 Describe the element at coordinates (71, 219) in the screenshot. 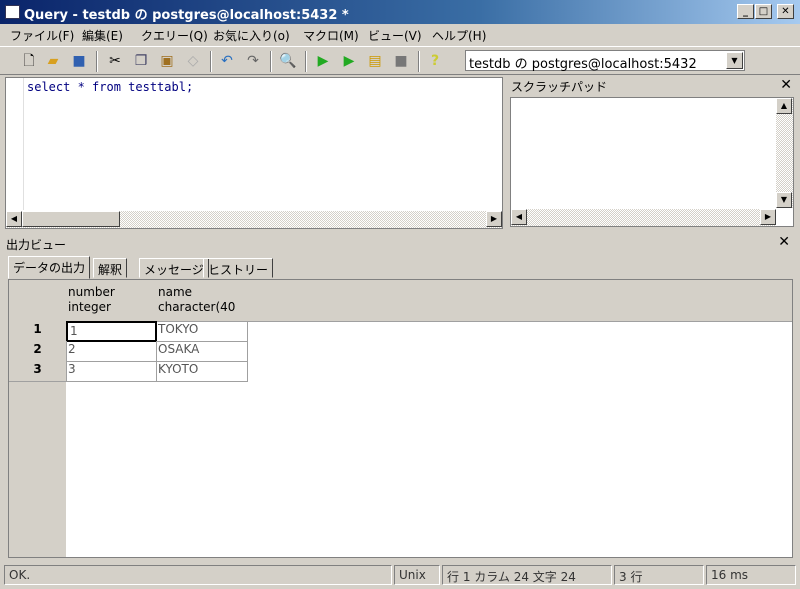

I see `scroll-thumb` at that location.